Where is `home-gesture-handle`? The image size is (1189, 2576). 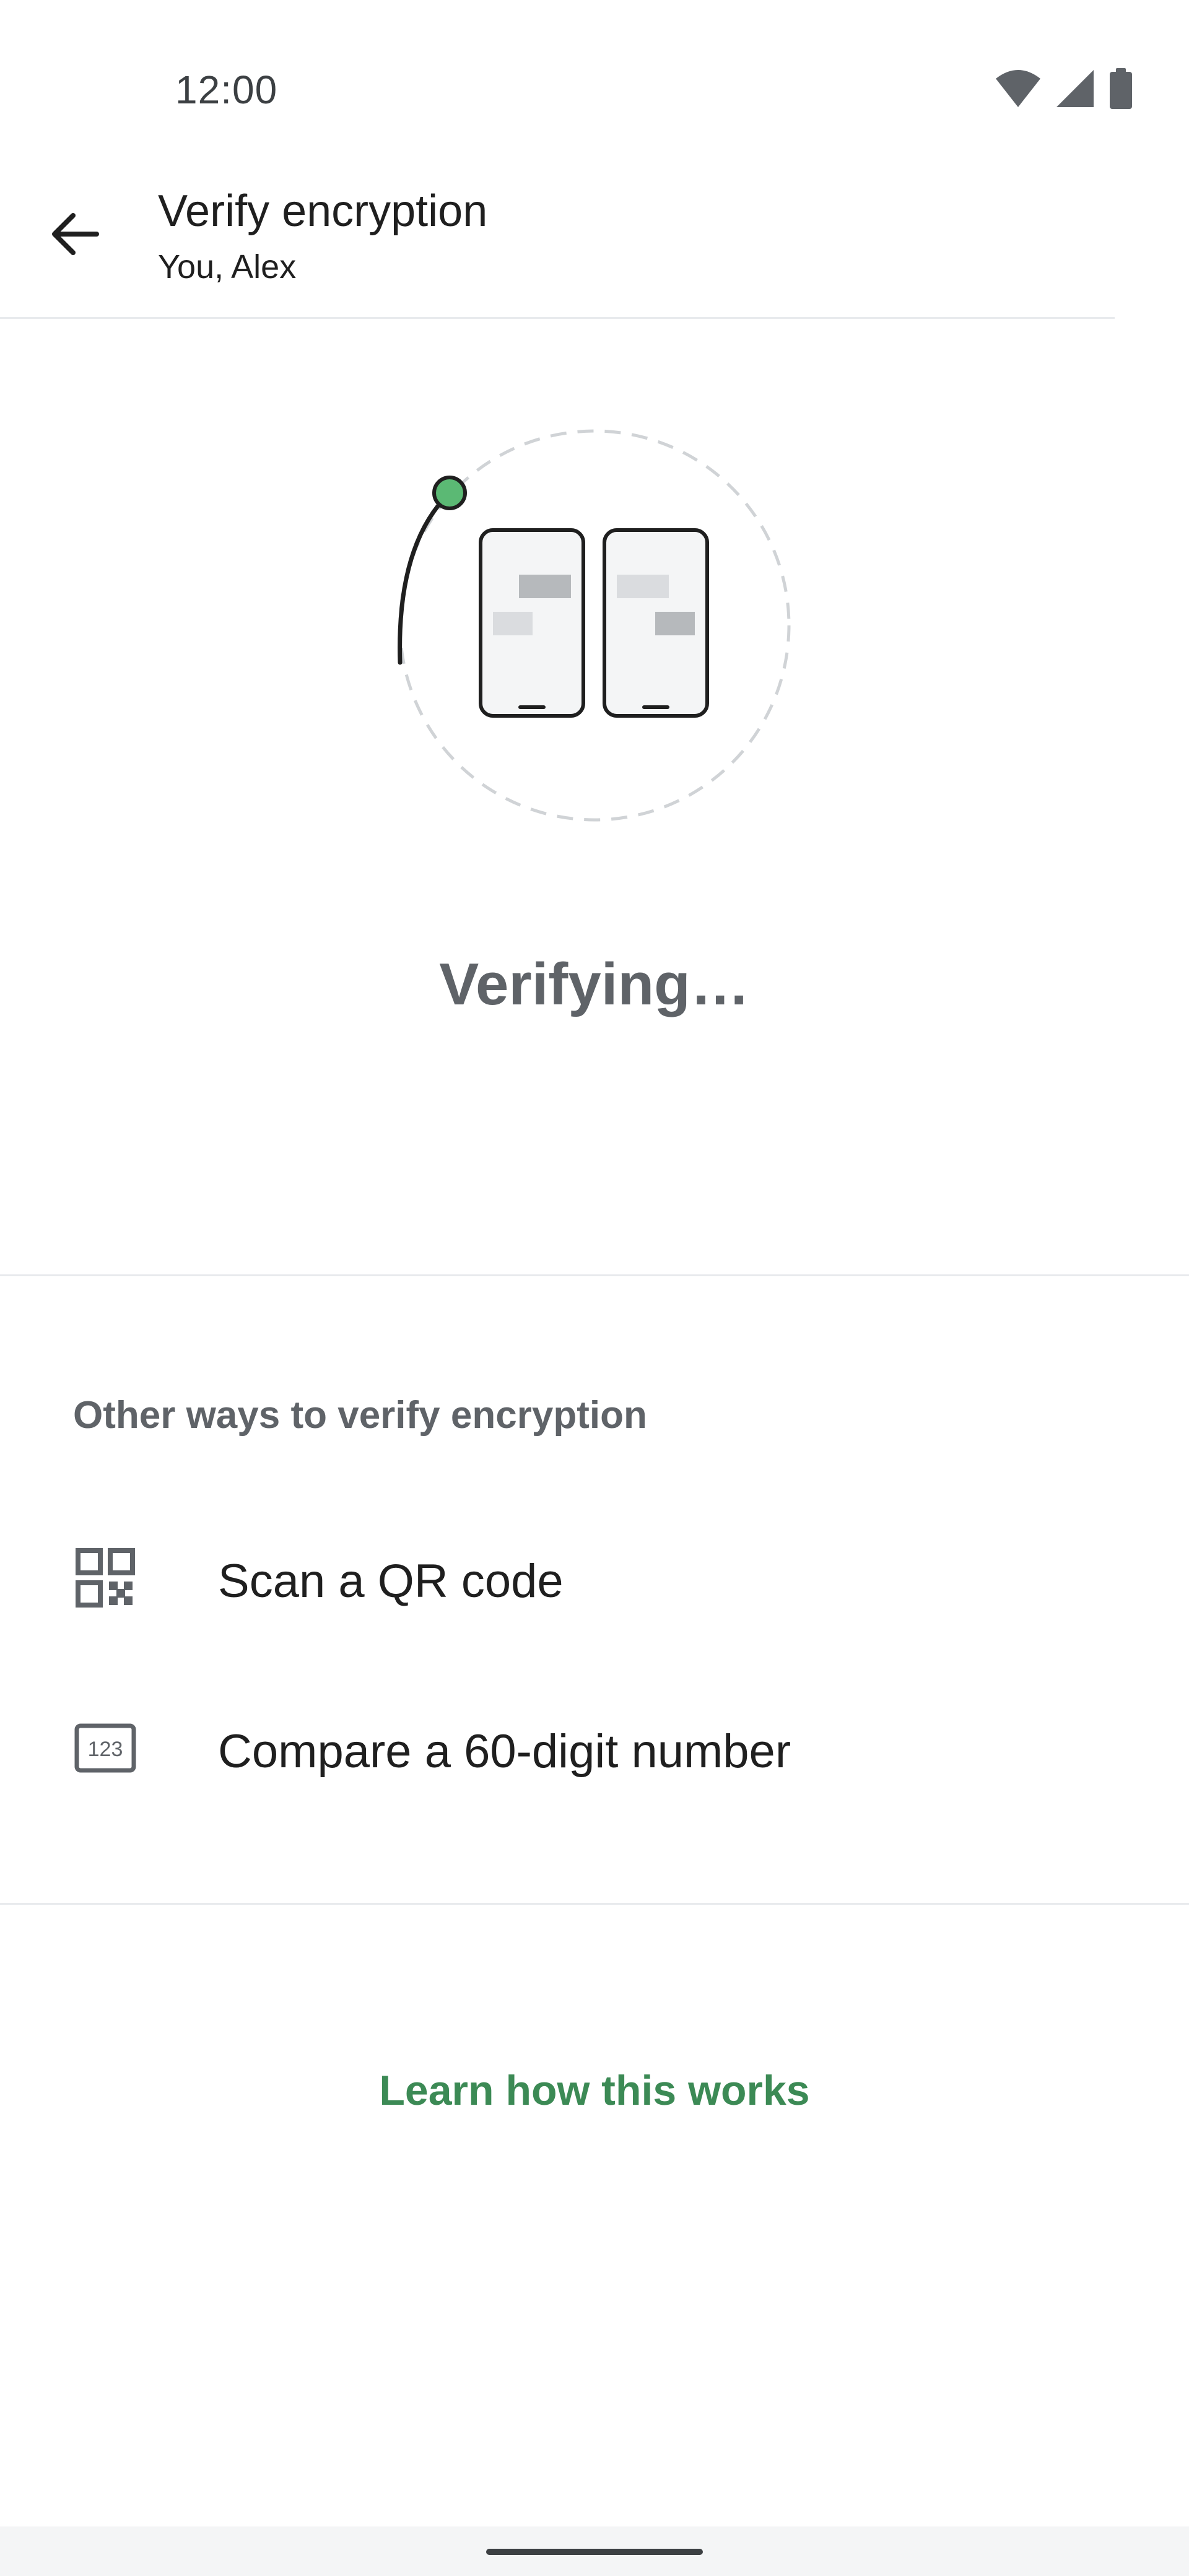
home-gesture-handle is located at coordinates (594, 2552).